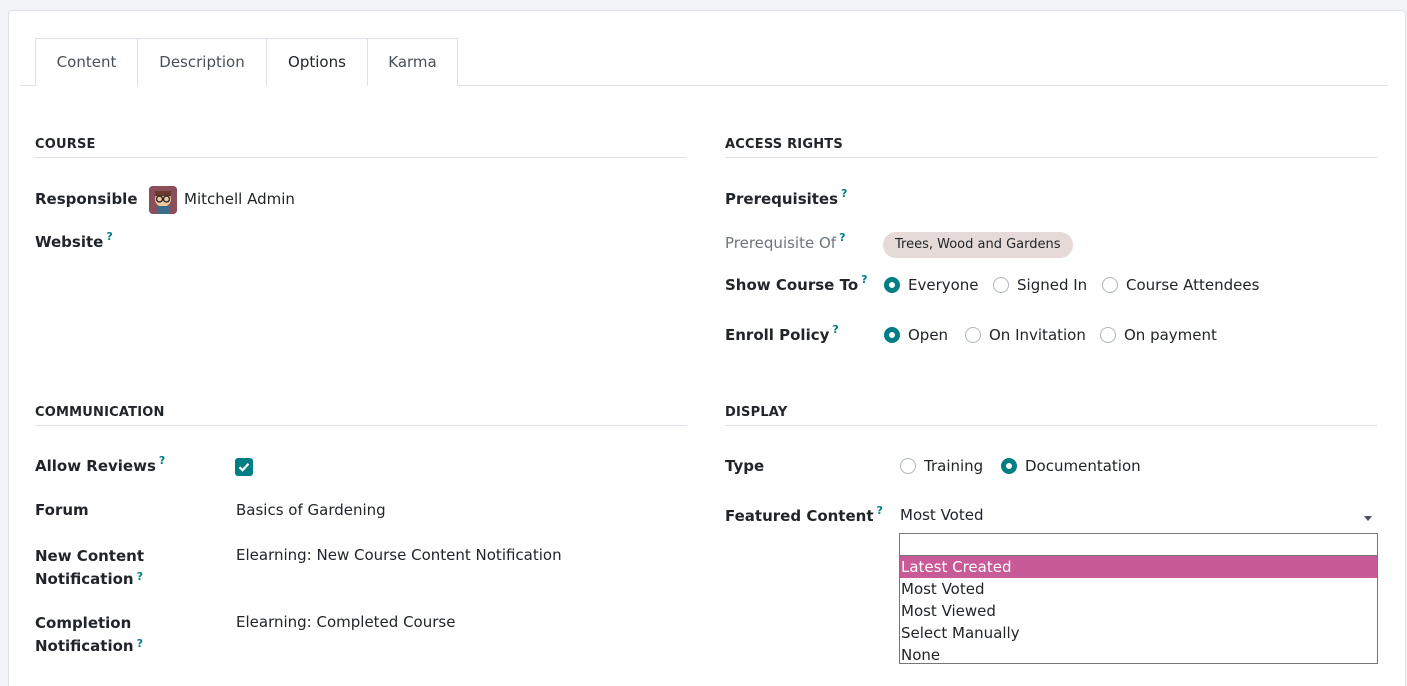  What do you see at coordinates (361, 157) in the screenshot?
I see `section-course-divider` at bounding box center [361, 157].